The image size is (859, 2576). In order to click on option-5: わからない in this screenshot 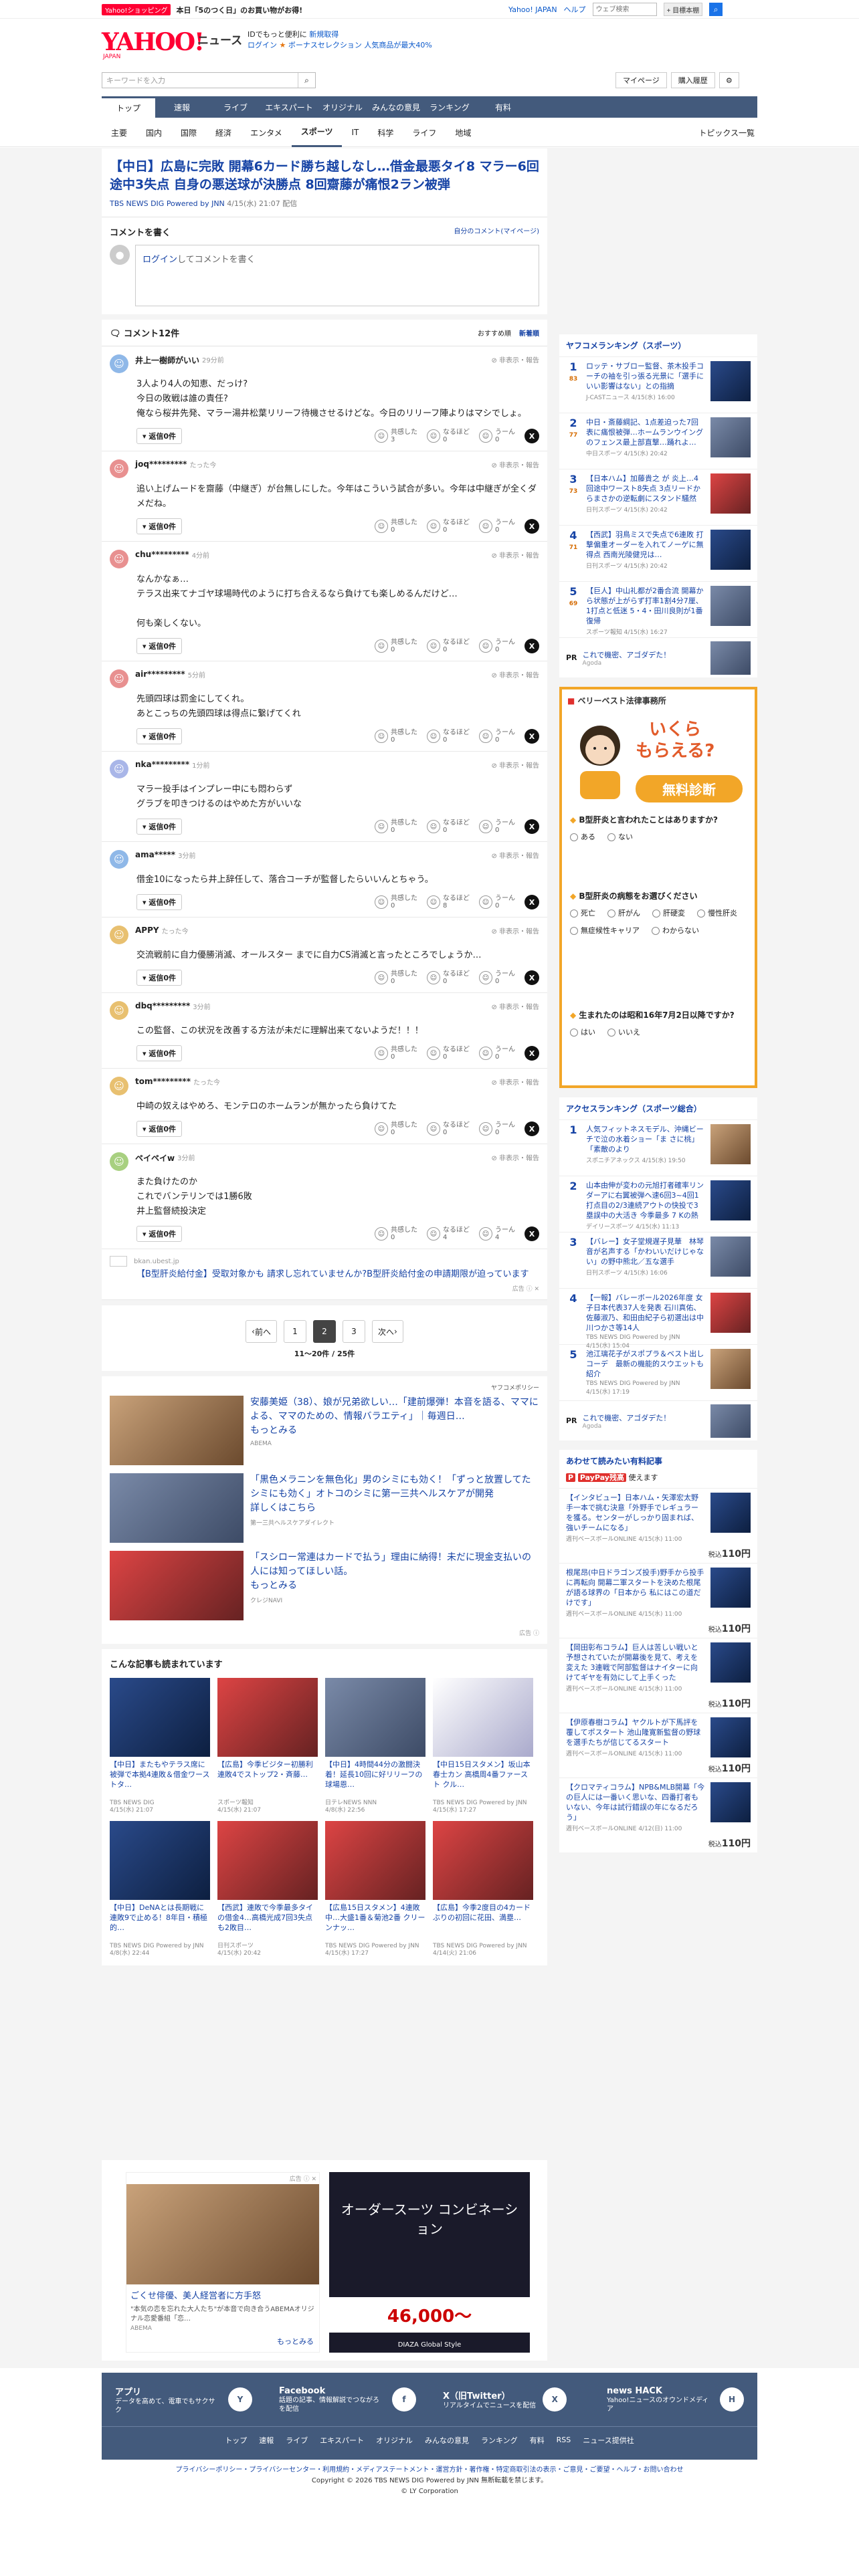, I will do `click(676, 931)`.